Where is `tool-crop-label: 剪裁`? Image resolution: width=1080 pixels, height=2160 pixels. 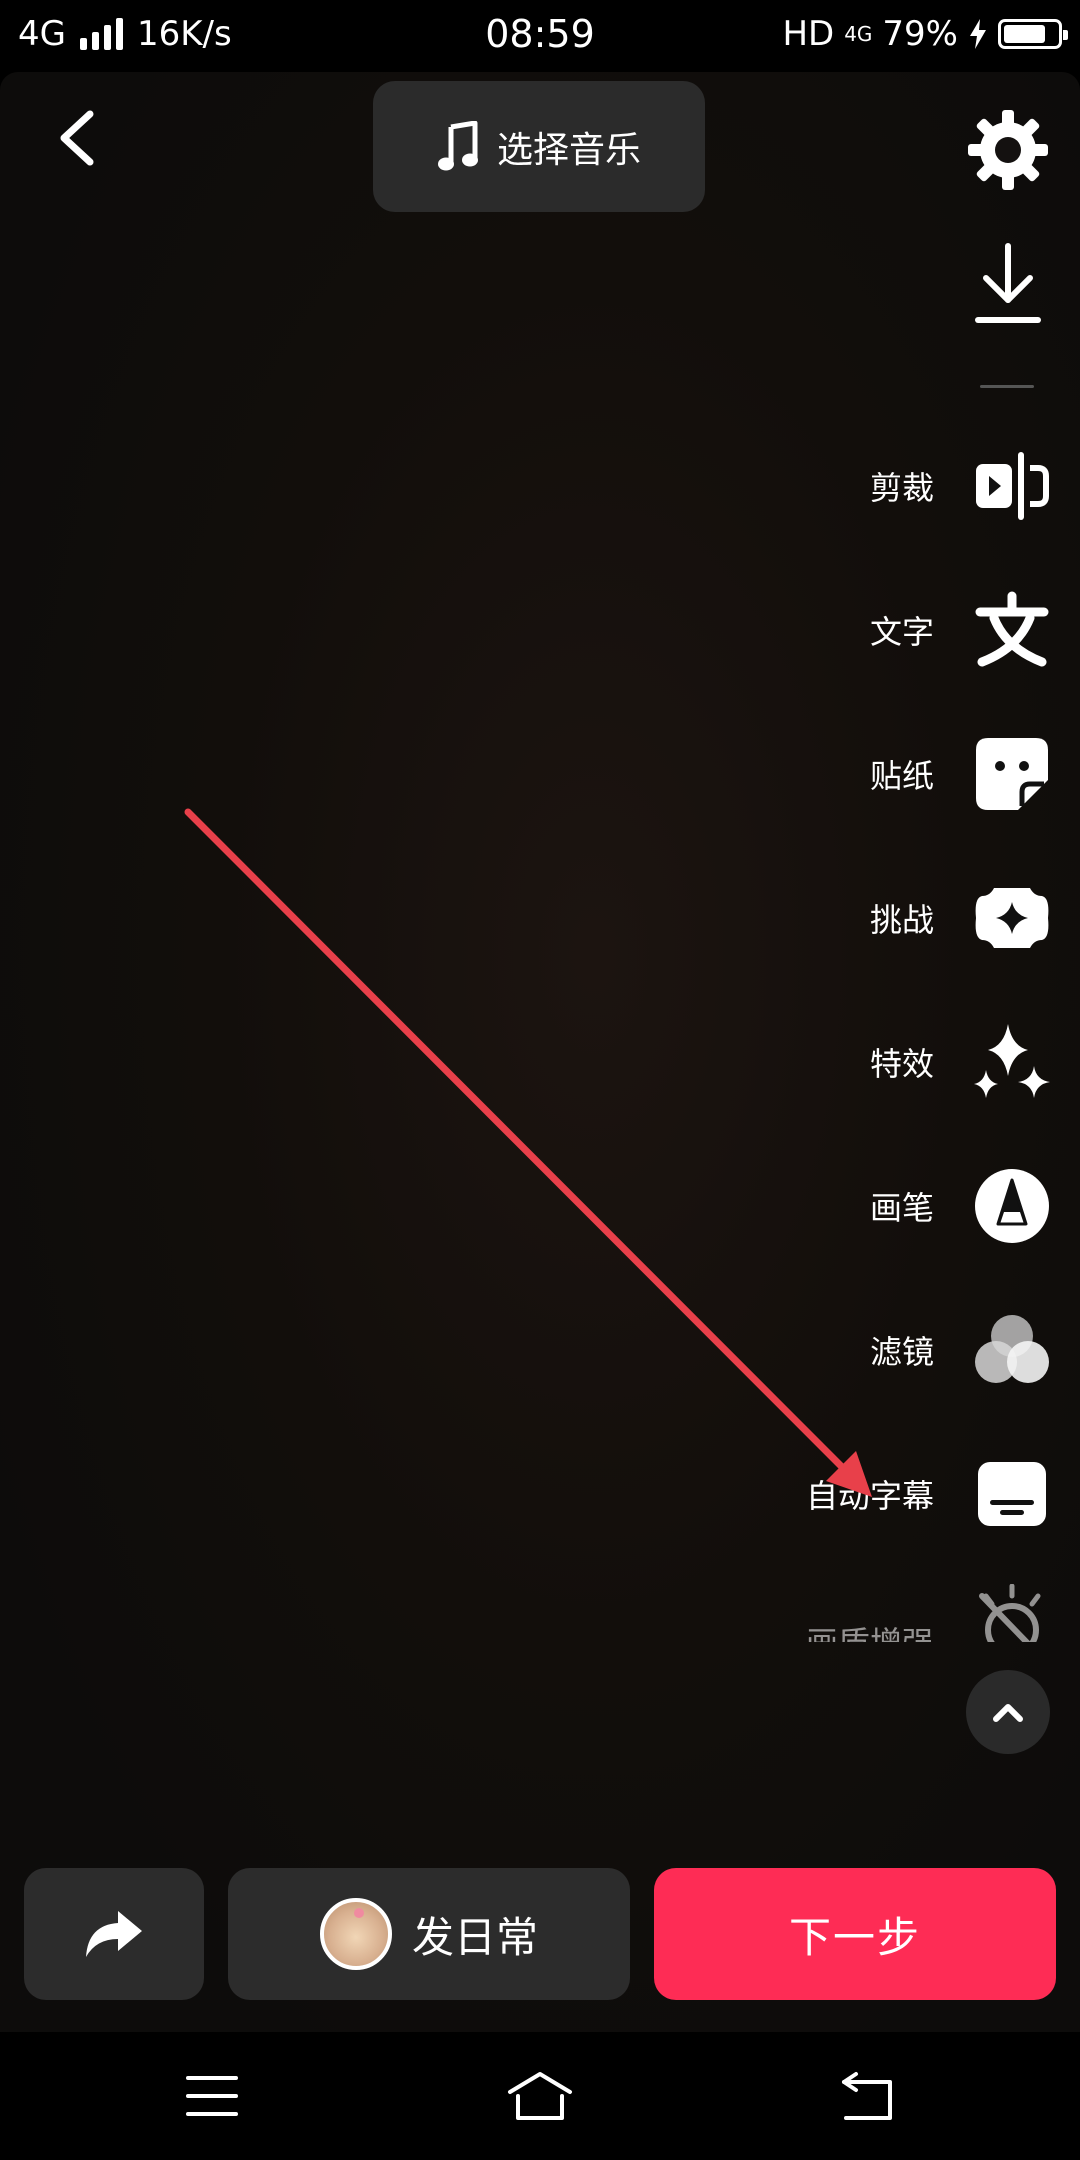
tool-crop-label: 剪裁 is located at coordinates (901, 488).